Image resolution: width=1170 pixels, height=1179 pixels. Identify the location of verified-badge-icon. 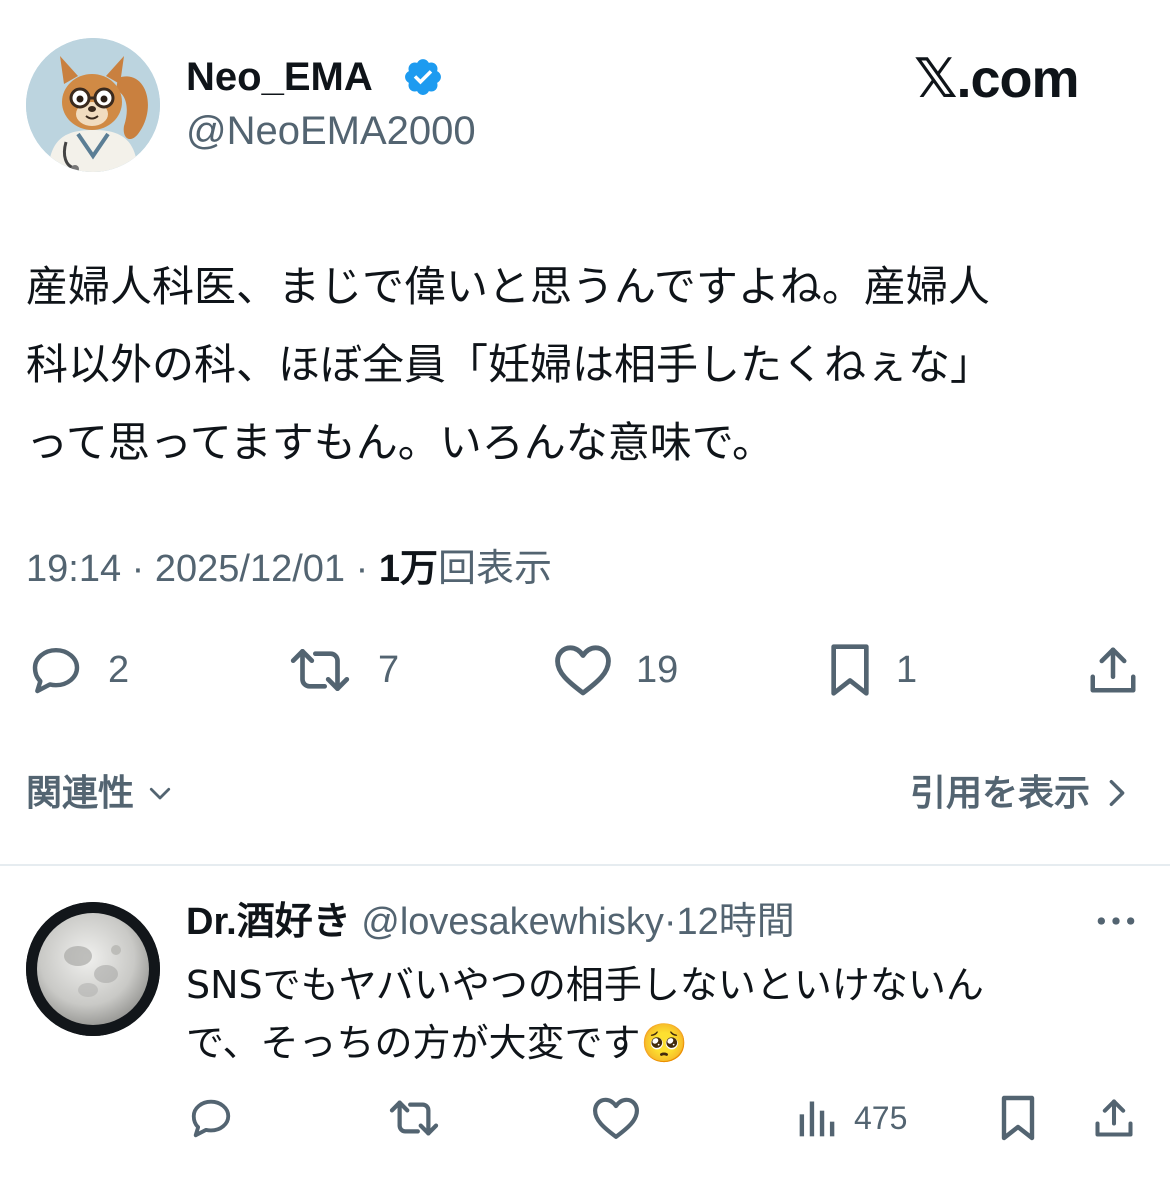
(423, 77).